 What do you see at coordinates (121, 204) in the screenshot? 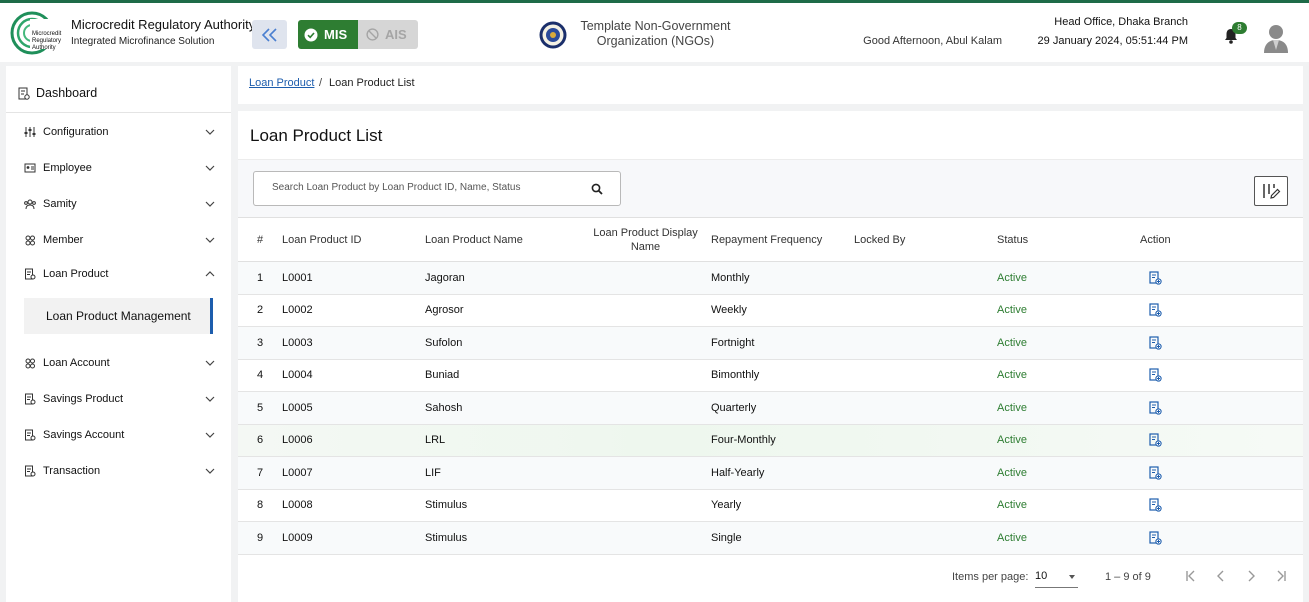
I see `sidebar-item-samity: Samity` at bounding box center [121, 204].